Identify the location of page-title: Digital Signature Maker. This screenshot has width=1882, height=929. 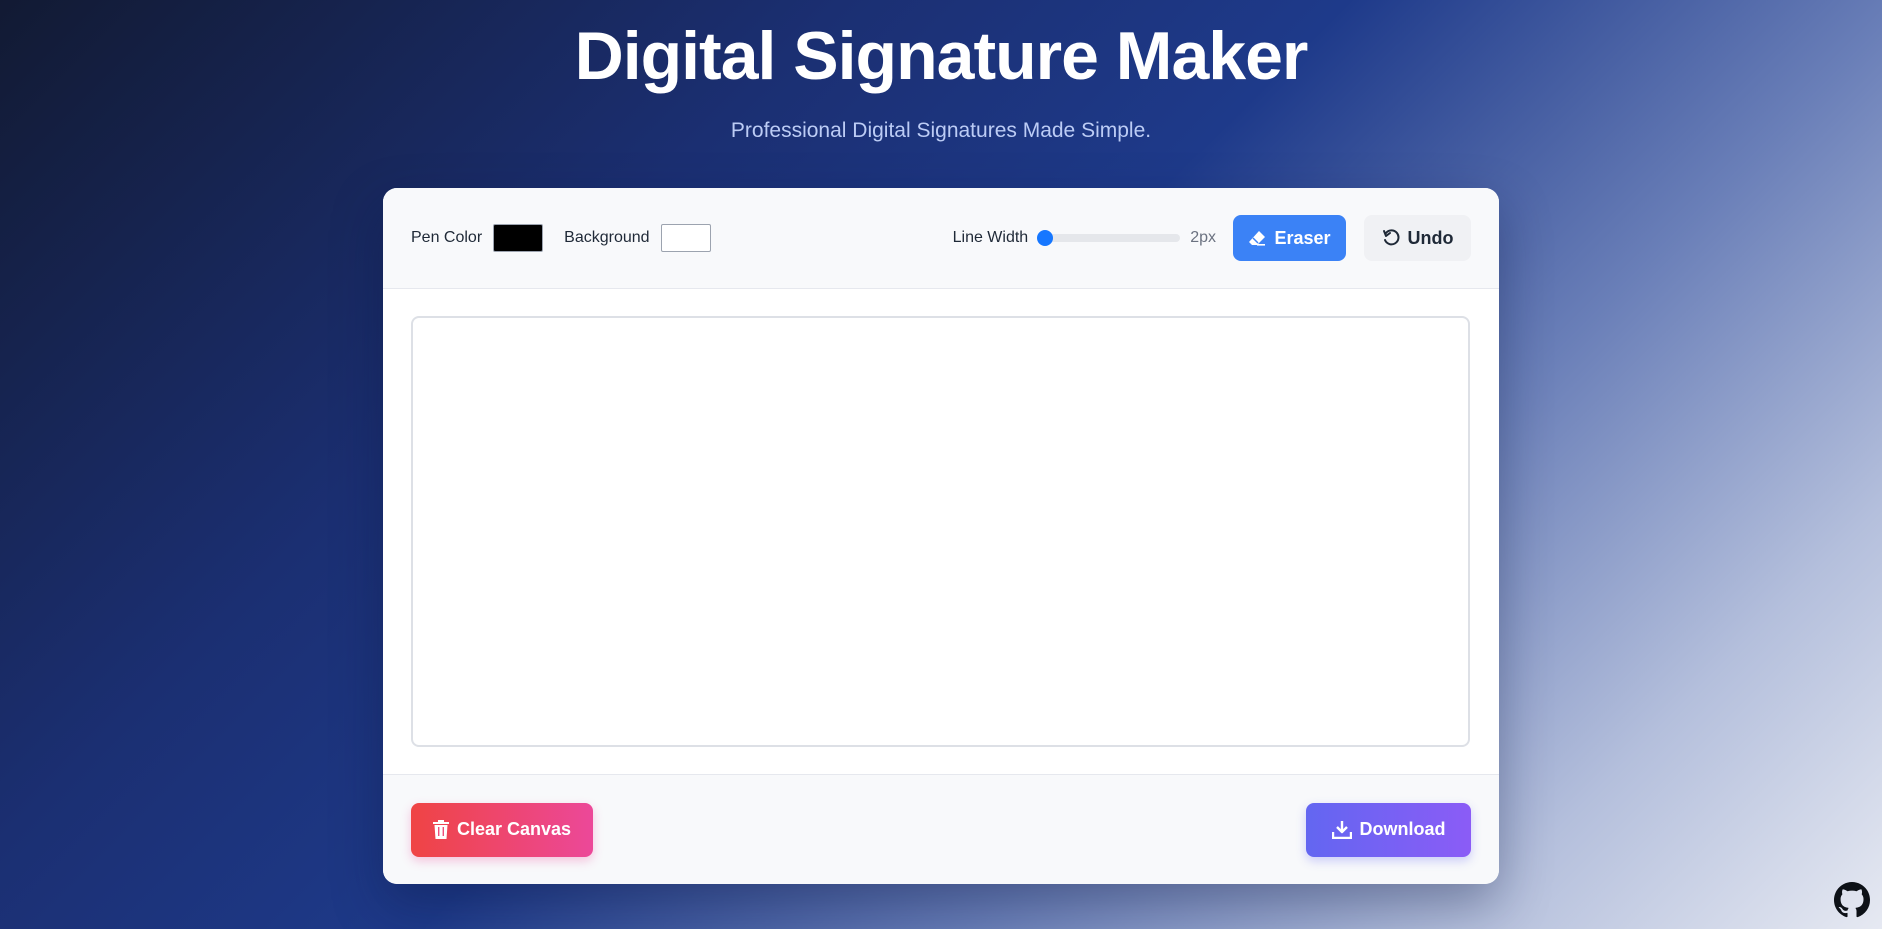
(941, 56).